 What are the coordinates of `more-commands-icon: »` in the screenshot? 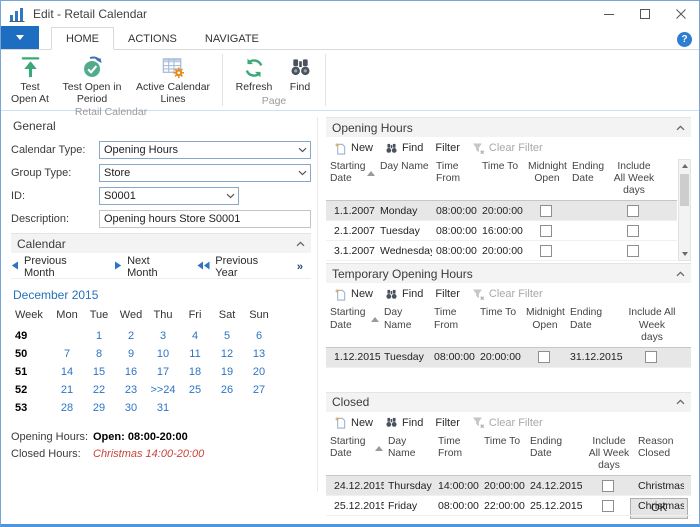 It's located at (304, 267).